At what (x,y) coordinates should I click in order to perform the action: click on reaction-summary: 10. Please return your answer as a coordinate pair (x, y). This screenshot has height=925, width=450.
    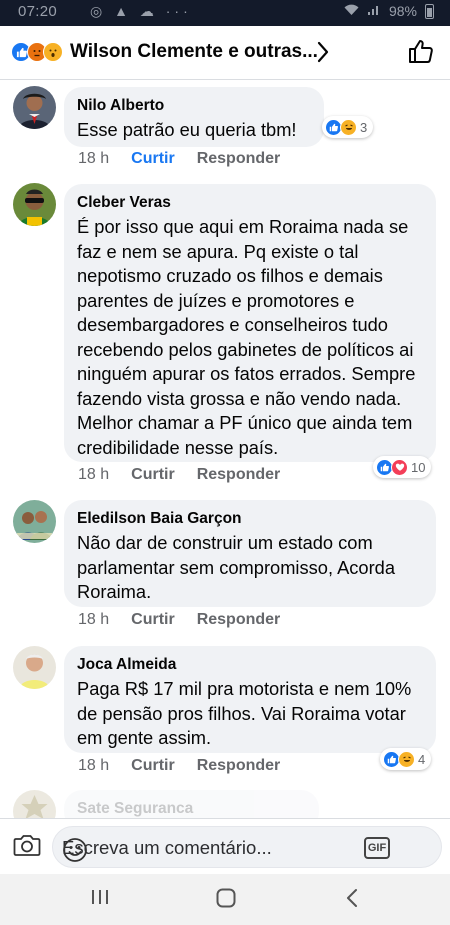
    Looking at the image, I should click on (402, 467).